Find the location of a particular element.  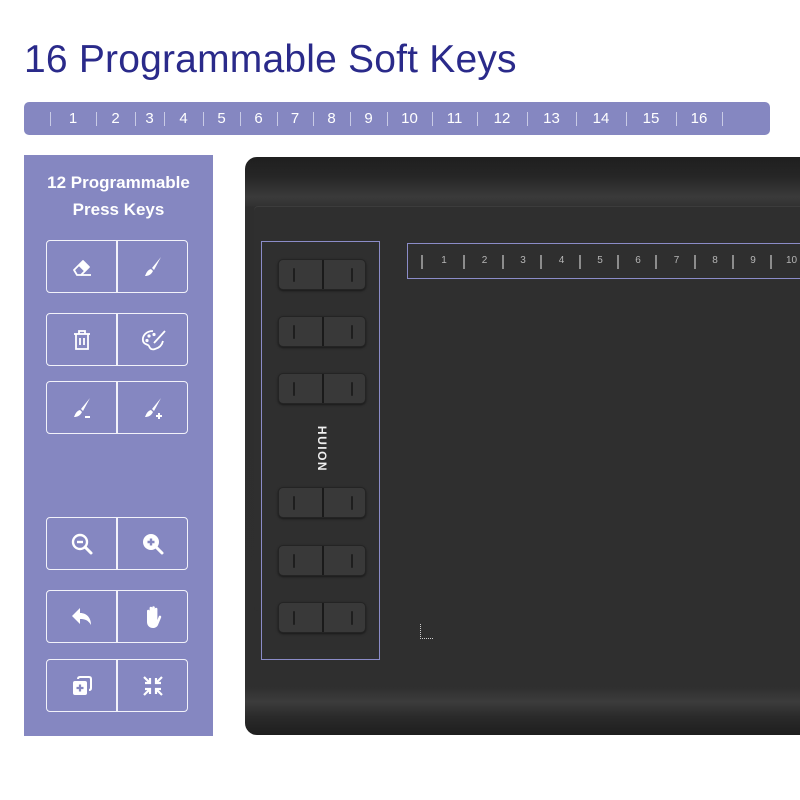

undo-icon is located at coordinates (81, 616).